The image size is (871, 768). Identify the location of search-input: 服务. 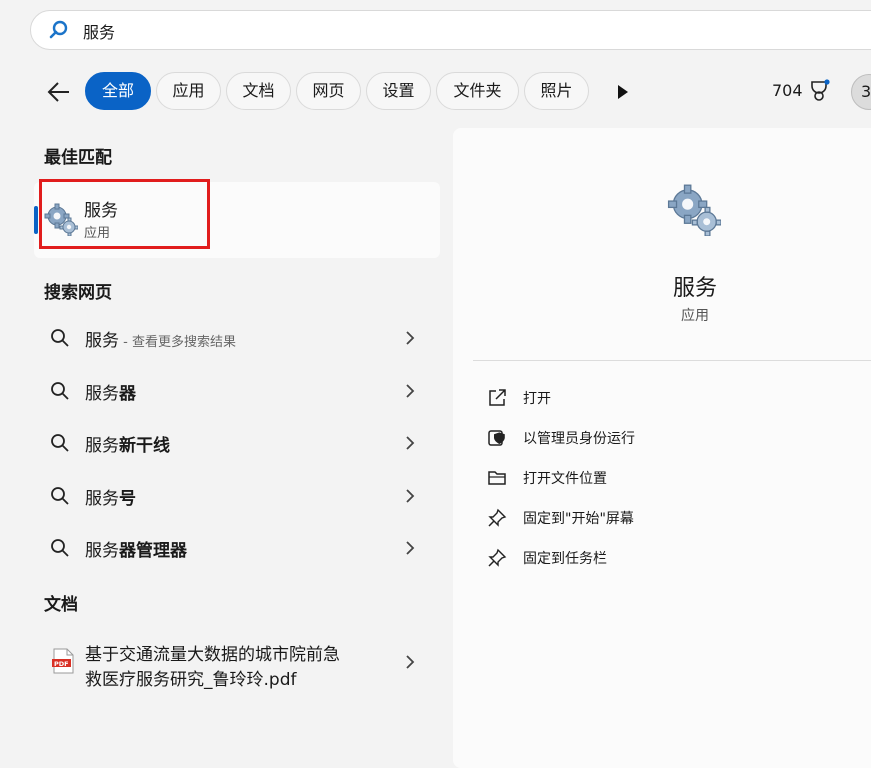
(99, 31).